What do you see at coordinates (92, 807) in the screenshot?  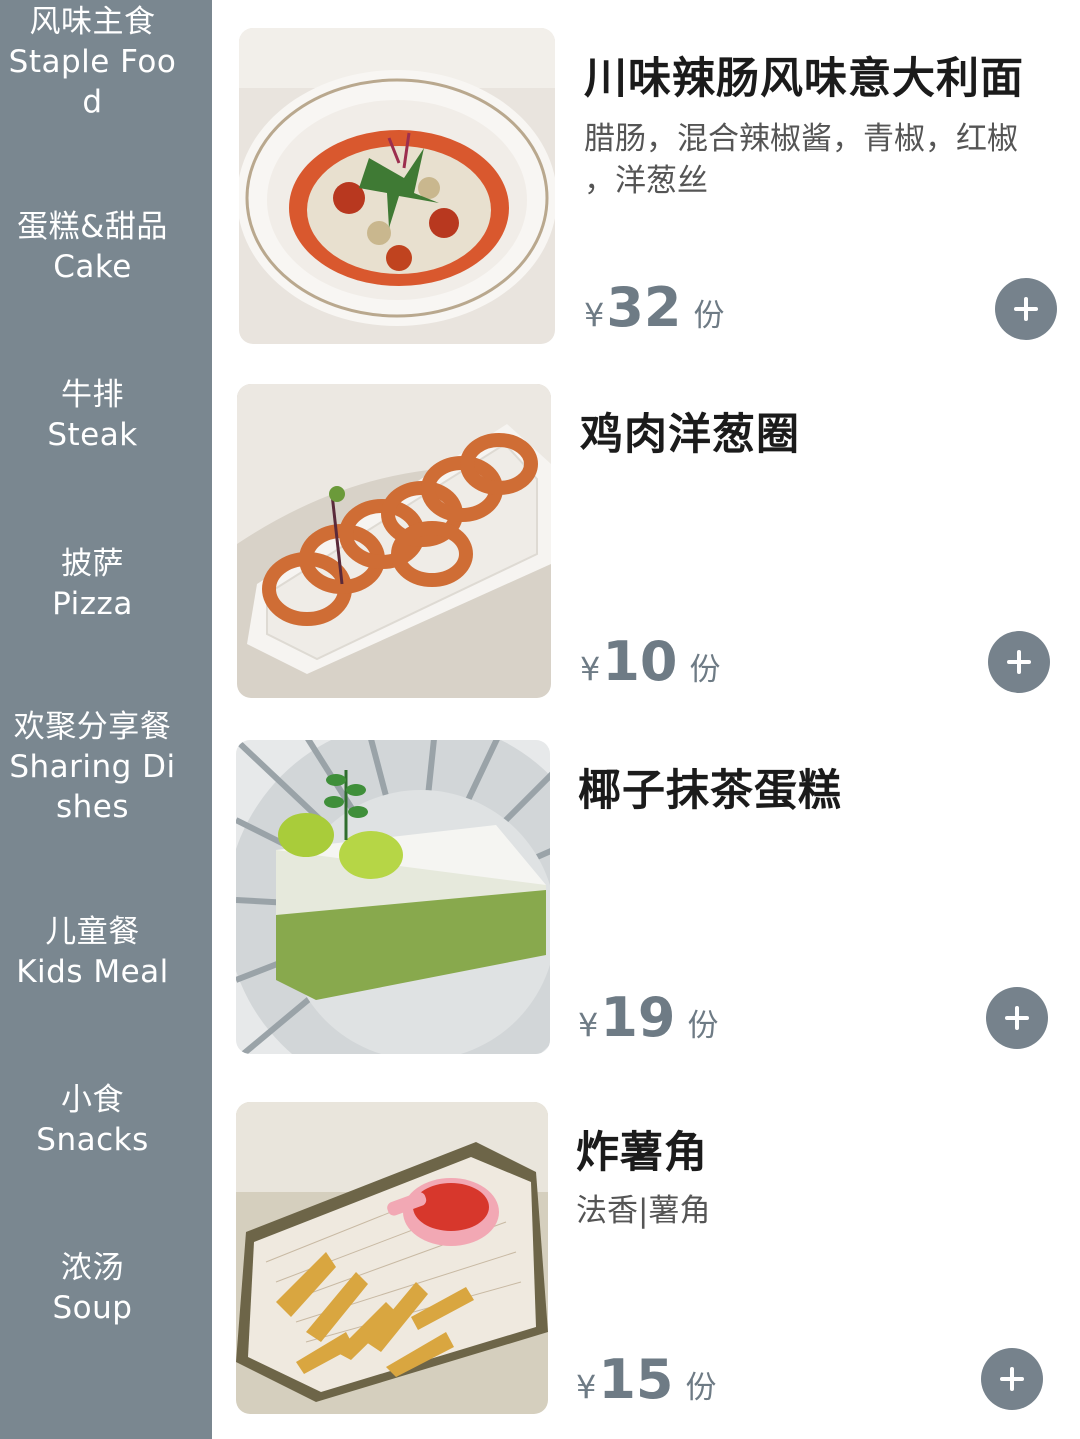 I see `category-label-en-cont: shes` at bounding box center [92, 807].